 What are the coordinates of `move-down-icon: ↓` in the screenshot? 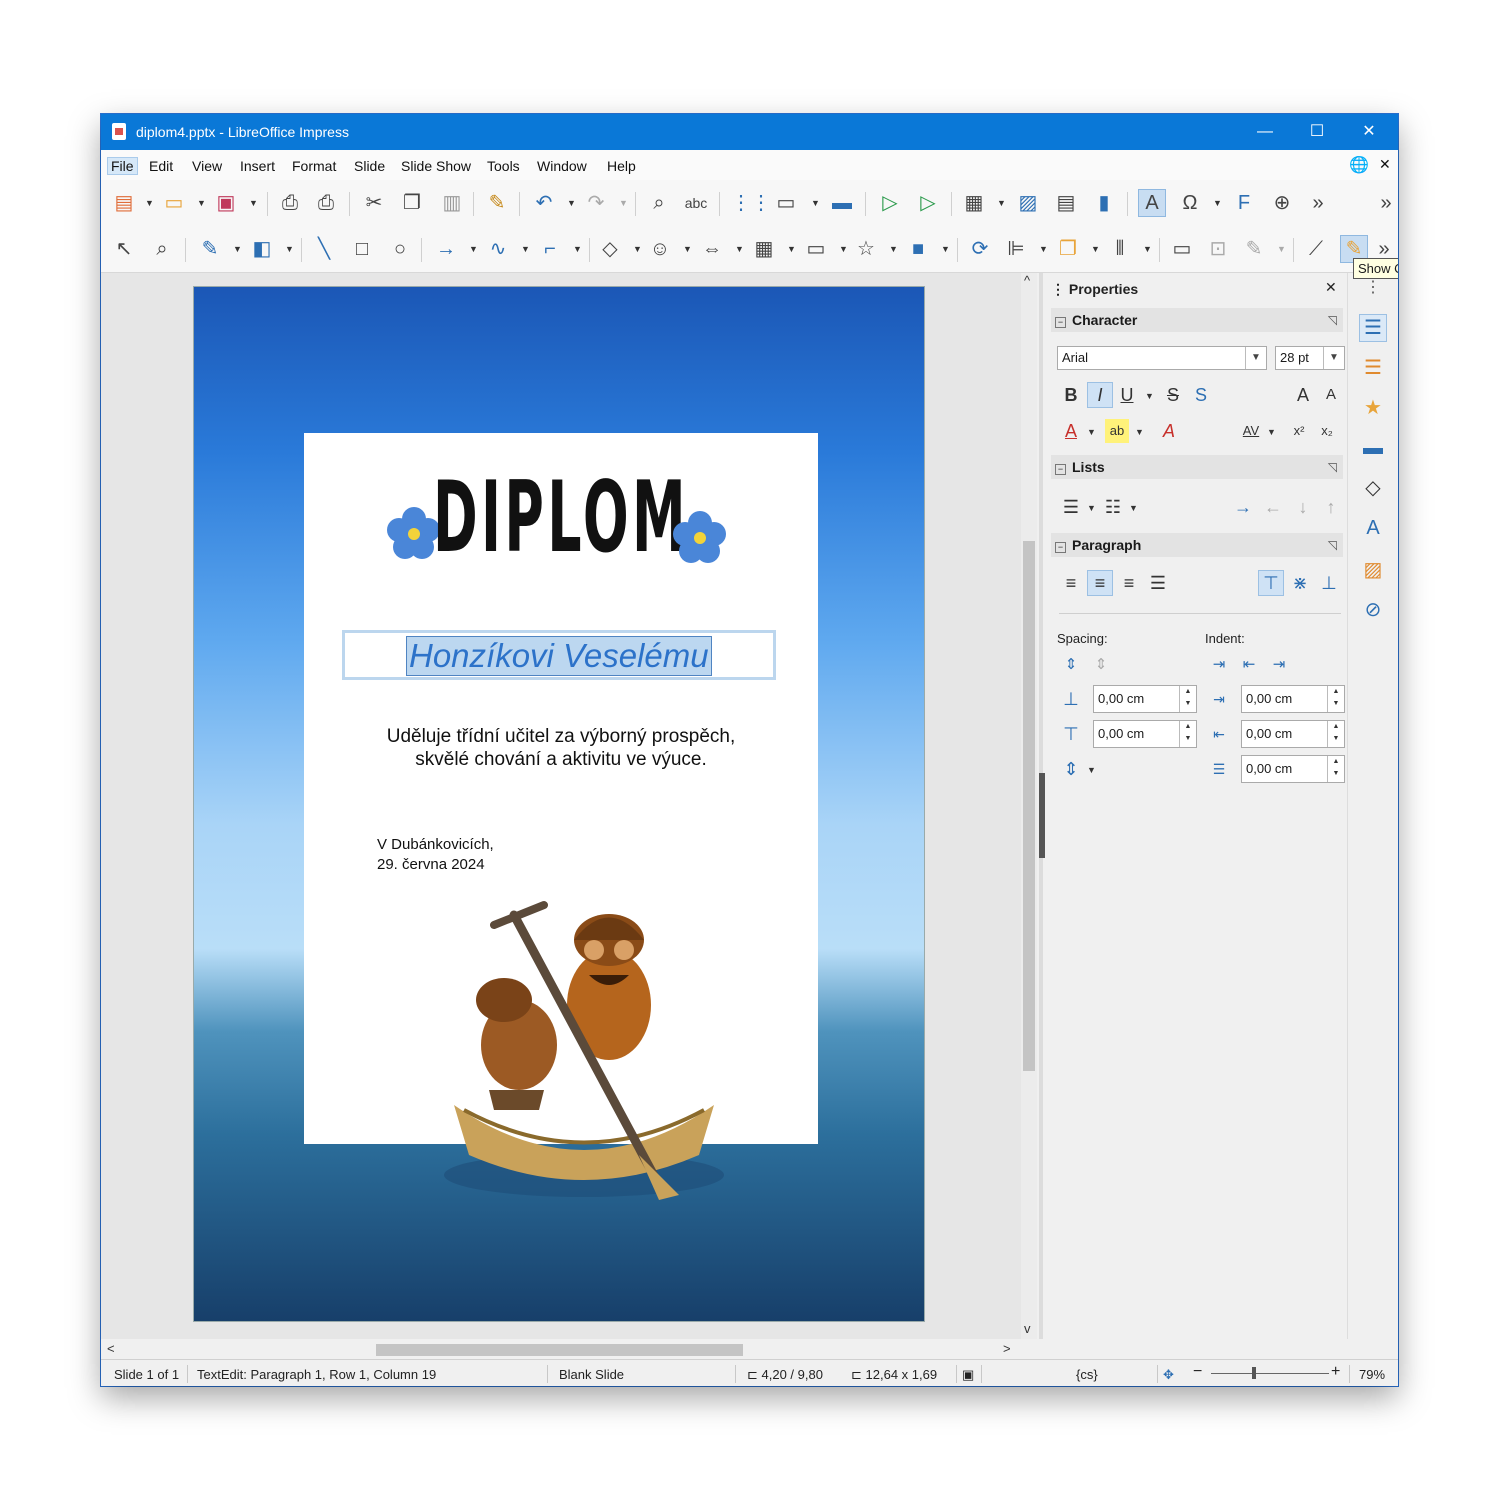 It's located at (1303, 507).